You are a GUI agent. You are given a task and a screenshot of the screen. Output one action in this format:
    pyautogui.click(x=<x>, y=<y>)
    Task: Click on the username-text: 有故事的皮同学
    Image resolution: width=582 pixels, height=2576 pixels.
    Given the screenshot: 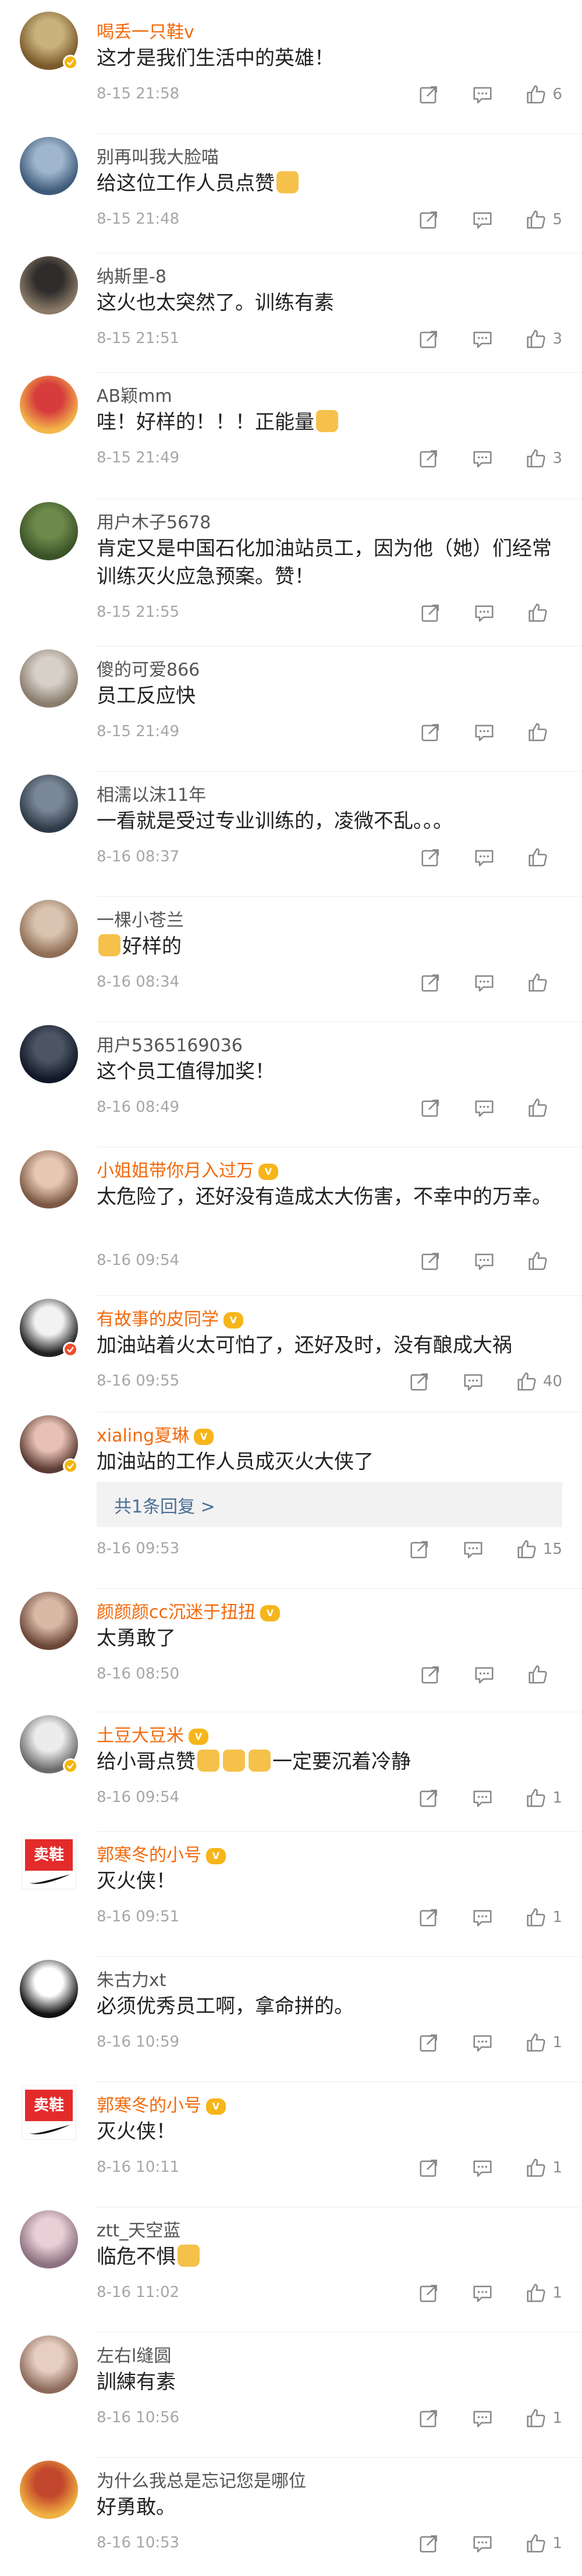 What is the action you would take?
    pyautogui.click(x=158, y=1319)
    